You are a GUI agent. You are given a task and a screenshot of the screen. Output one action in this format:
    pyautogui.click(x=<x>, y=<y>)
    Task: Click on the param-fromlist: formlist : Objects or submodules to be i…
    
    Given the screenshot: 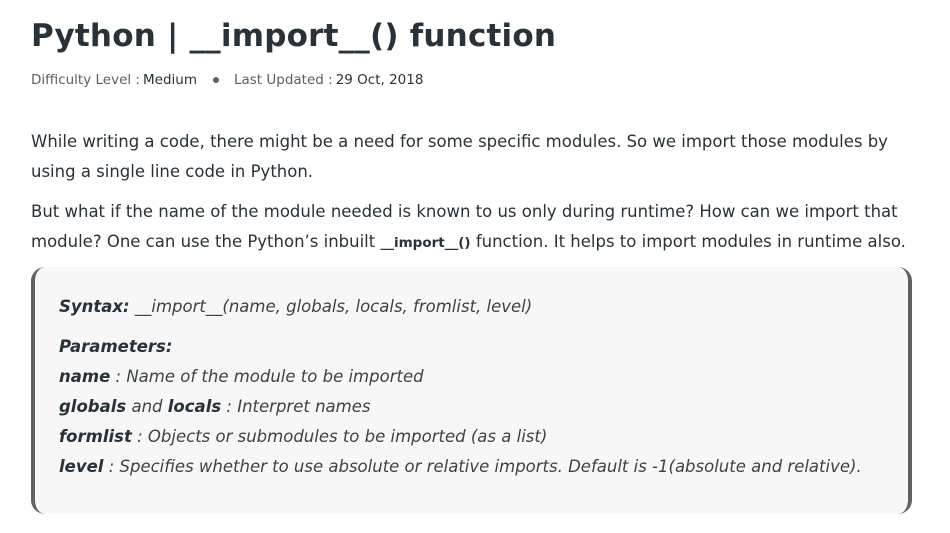 What is the action you would take?
    pyautogui.click(x=483, y=437)
    